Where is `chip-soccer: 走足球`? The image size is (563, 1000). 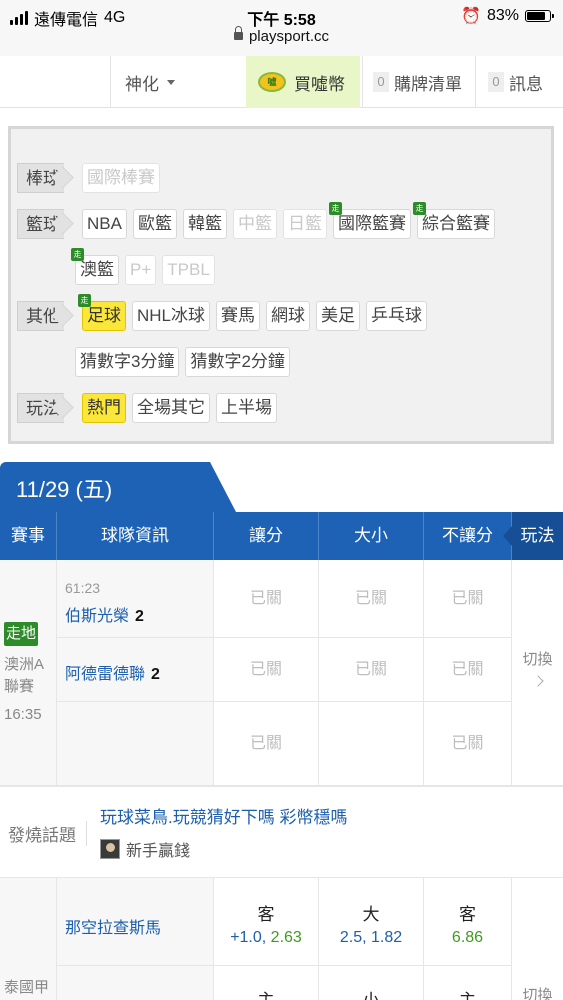 chip-soccer: 走足球 is located at coordinates (102, 312).